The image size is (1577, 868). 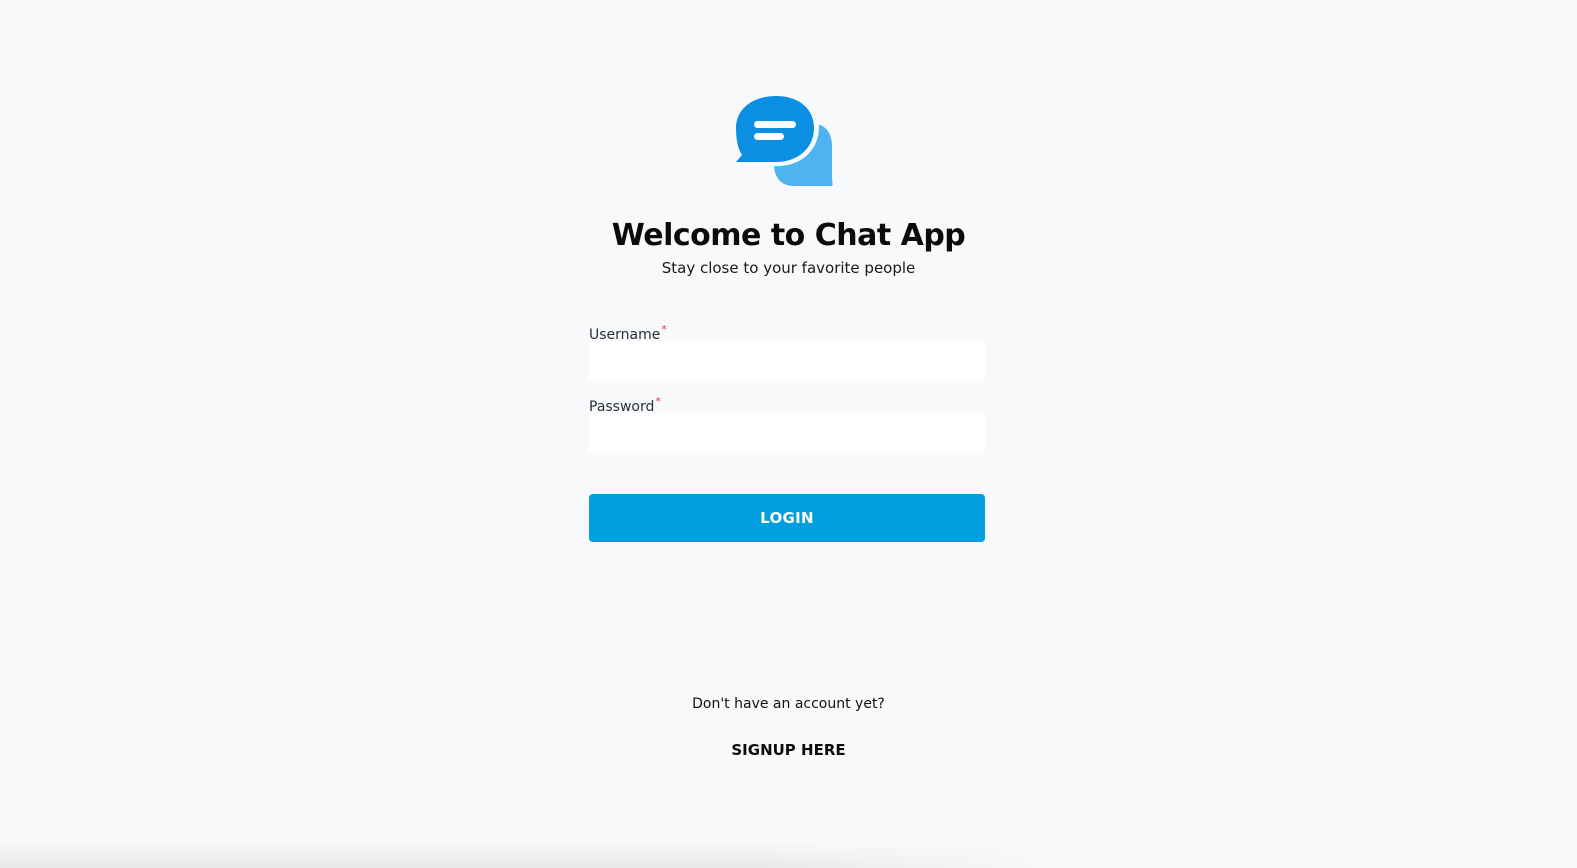 I want to click on signup-link: SIGNUP HERE, so click(x=788, y=750).